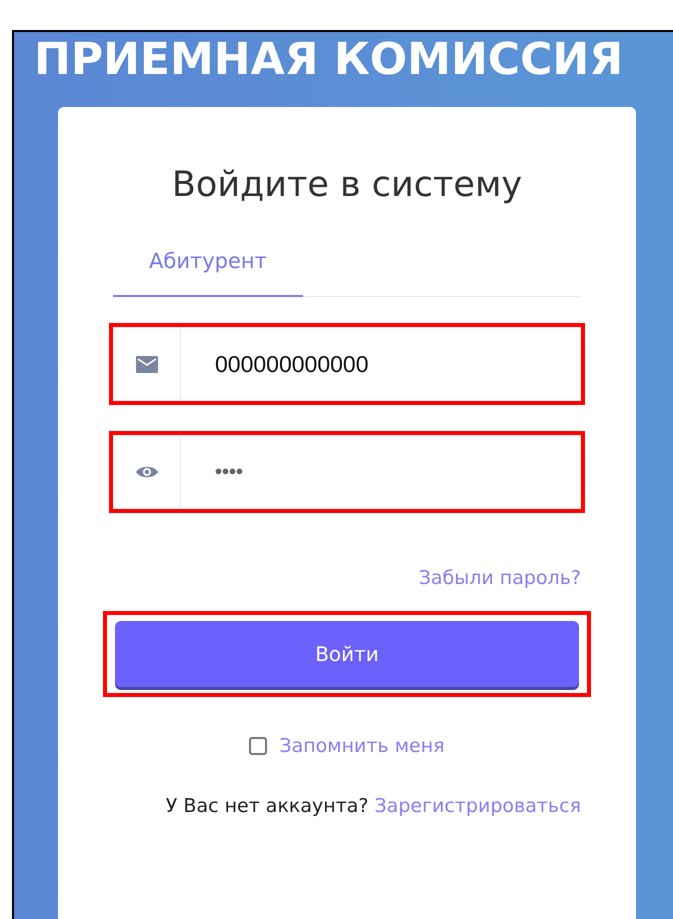 This screenshot has height=919, width=673. I want to click on login-field: 000000000000, so click(347, 364).